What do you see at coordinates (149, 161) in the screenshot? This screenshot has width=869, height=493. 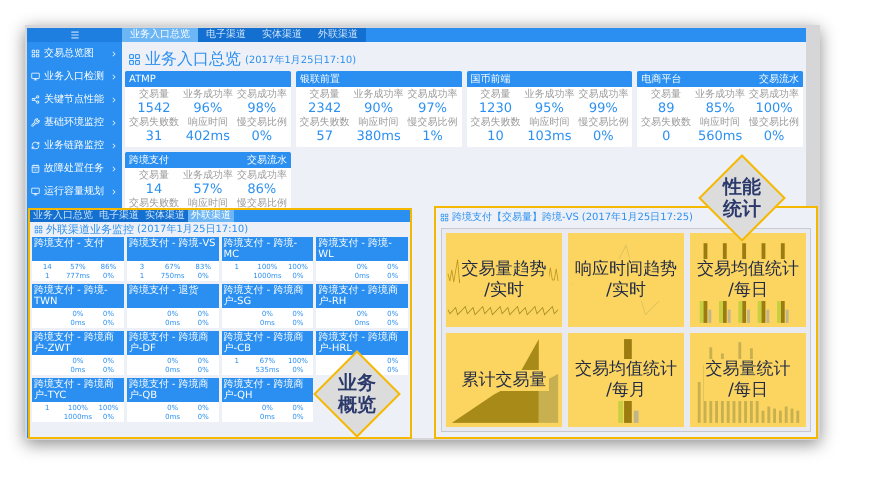 I see `card-title: 跨境支付` at bounding box center [149, 161].